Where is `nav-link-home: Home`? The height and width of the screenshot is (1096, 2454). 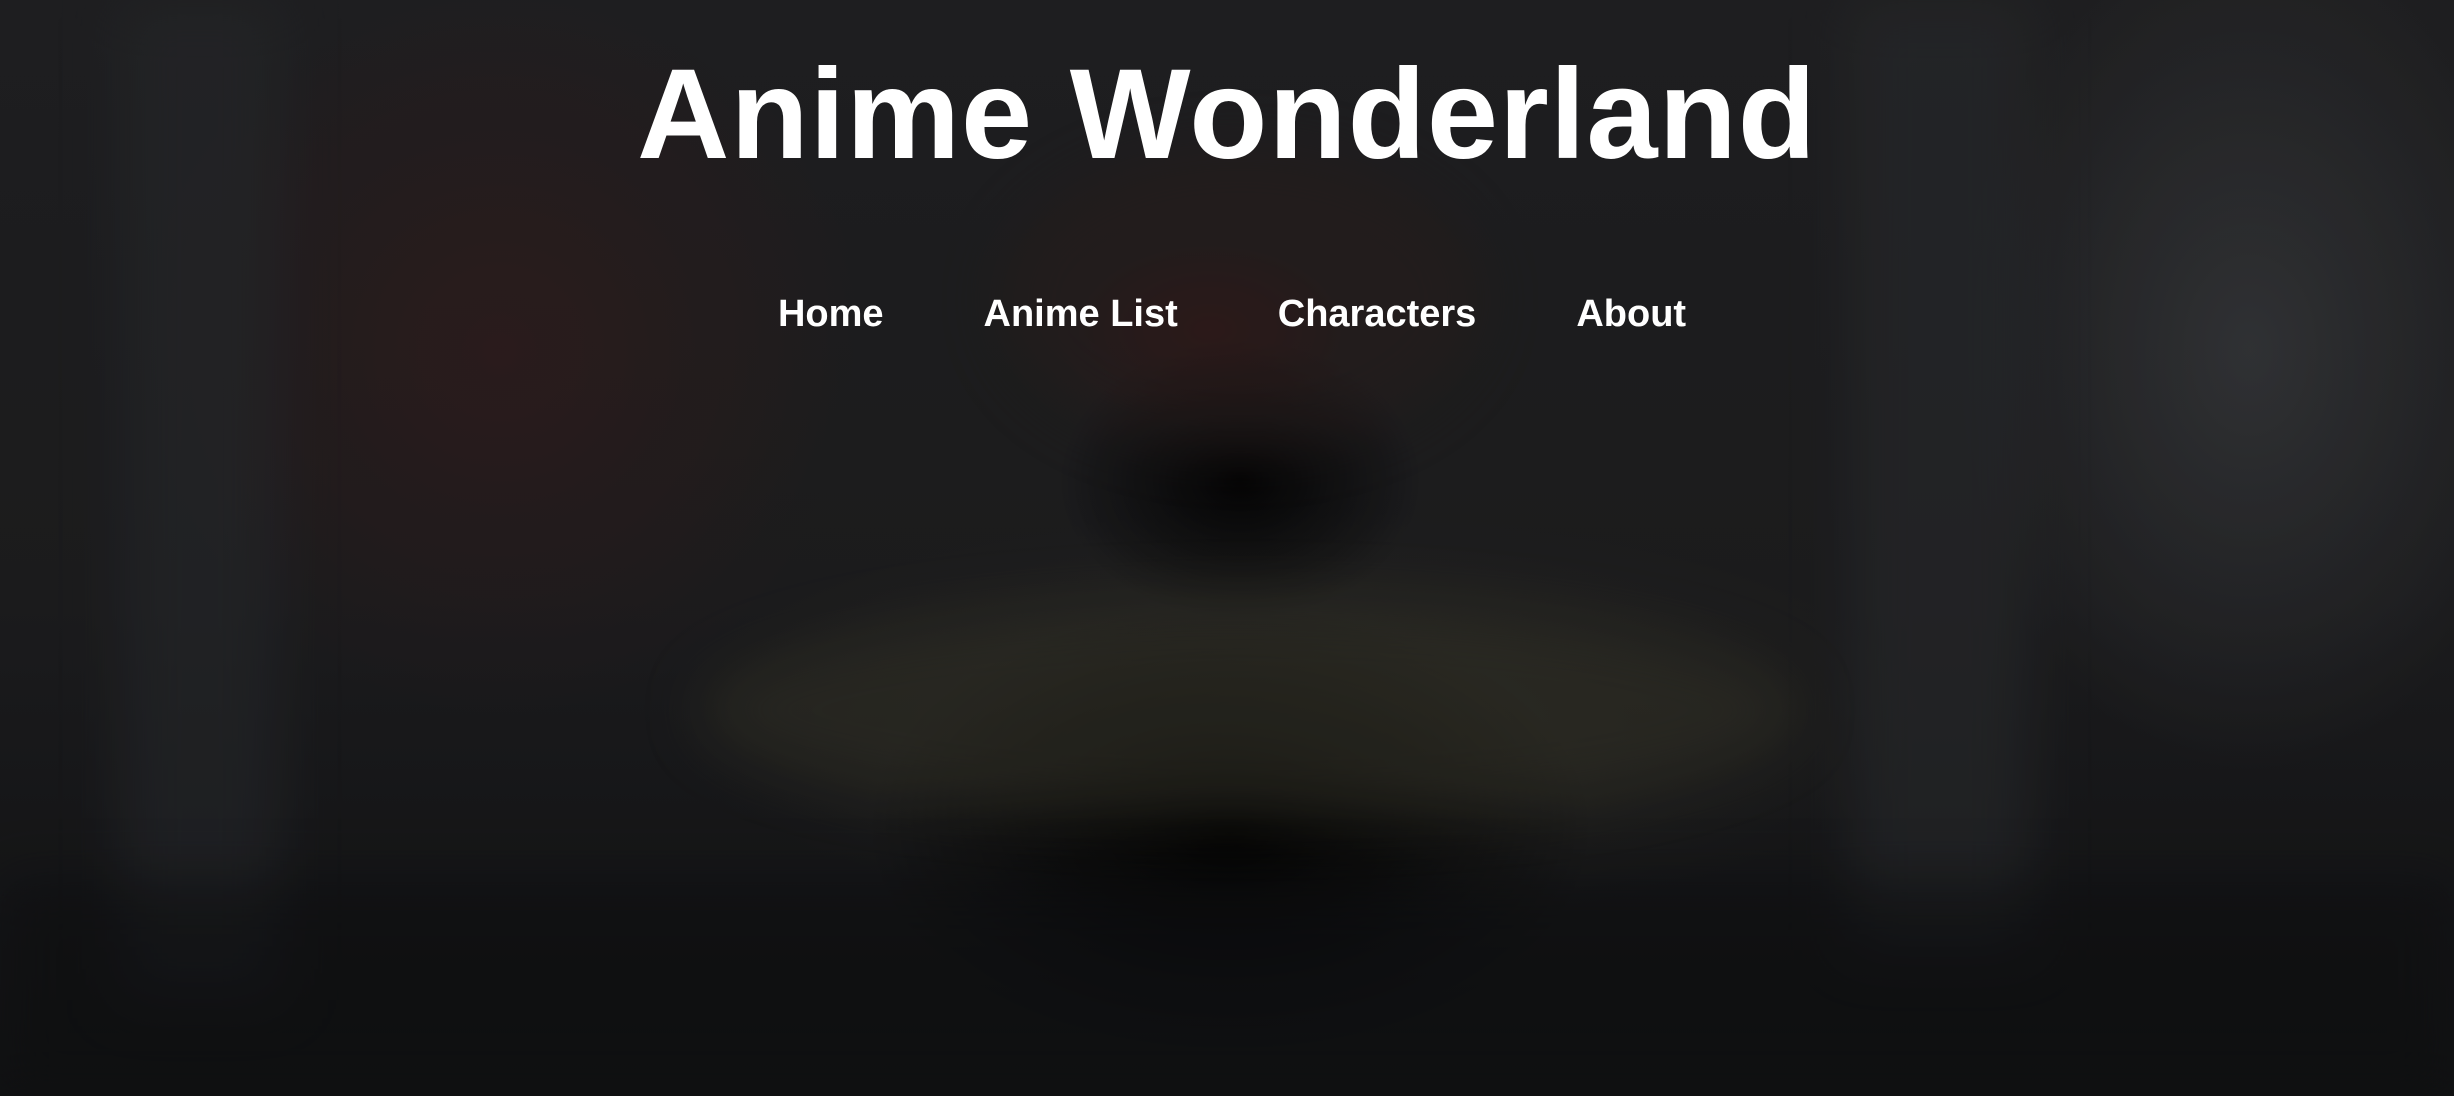 nav-link-home: Home is located at coordinates (831, 314).